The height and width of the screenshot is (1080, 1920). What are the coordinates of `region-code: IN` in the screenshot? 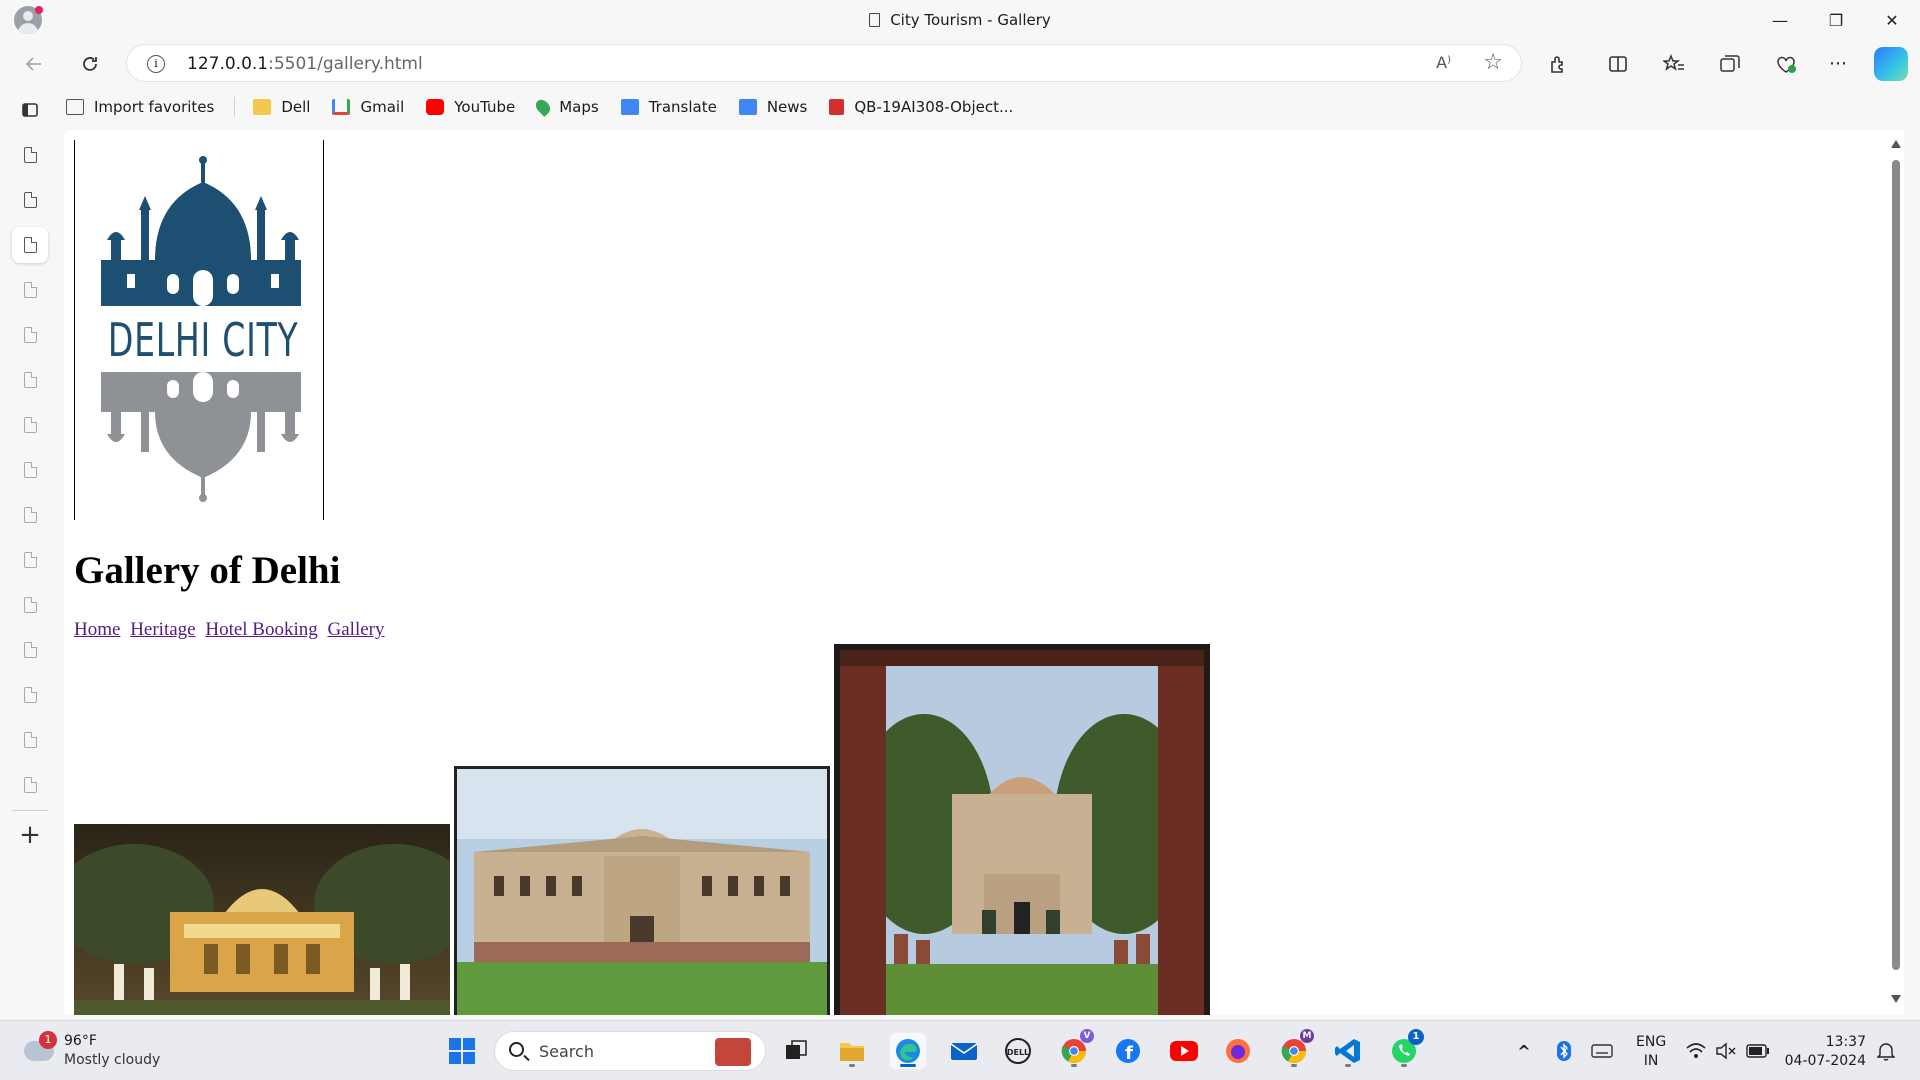 It's located at (1651, 1061).